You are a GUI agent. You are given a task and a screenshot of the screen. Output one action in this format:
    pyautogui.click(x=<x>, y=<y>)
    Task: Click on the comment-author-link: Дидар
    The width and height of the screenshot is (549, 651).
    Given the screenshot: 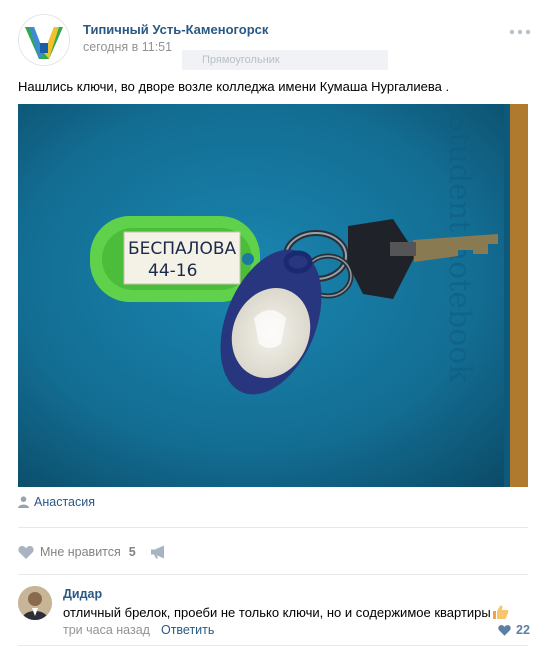 What is the action you would take?
    pyautogui.click(x=82, y=594)
    